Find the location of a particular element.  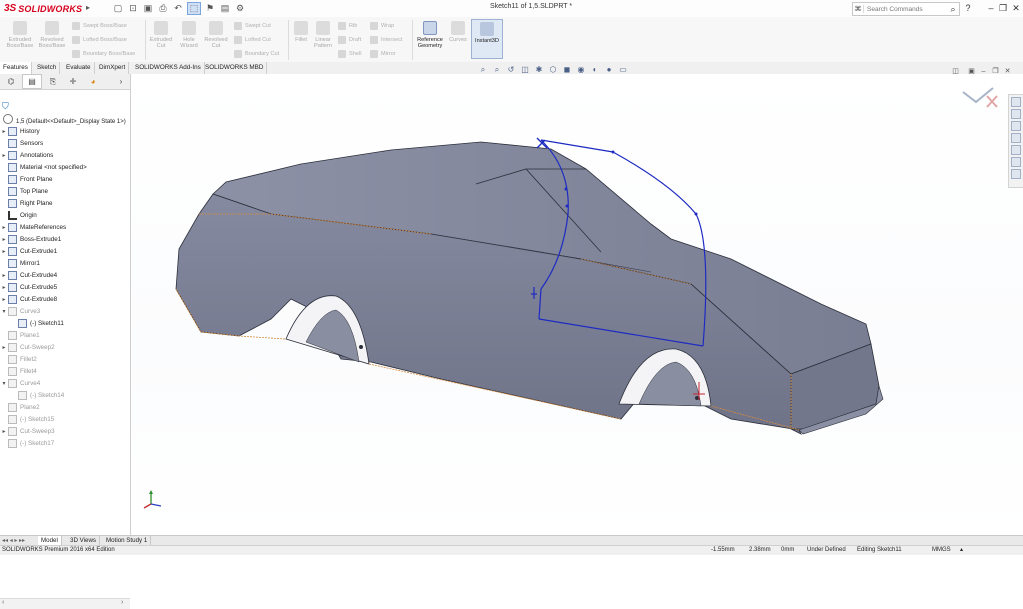

reference-geometry-button: Reference Geometry is located at coordinates (430, 35).